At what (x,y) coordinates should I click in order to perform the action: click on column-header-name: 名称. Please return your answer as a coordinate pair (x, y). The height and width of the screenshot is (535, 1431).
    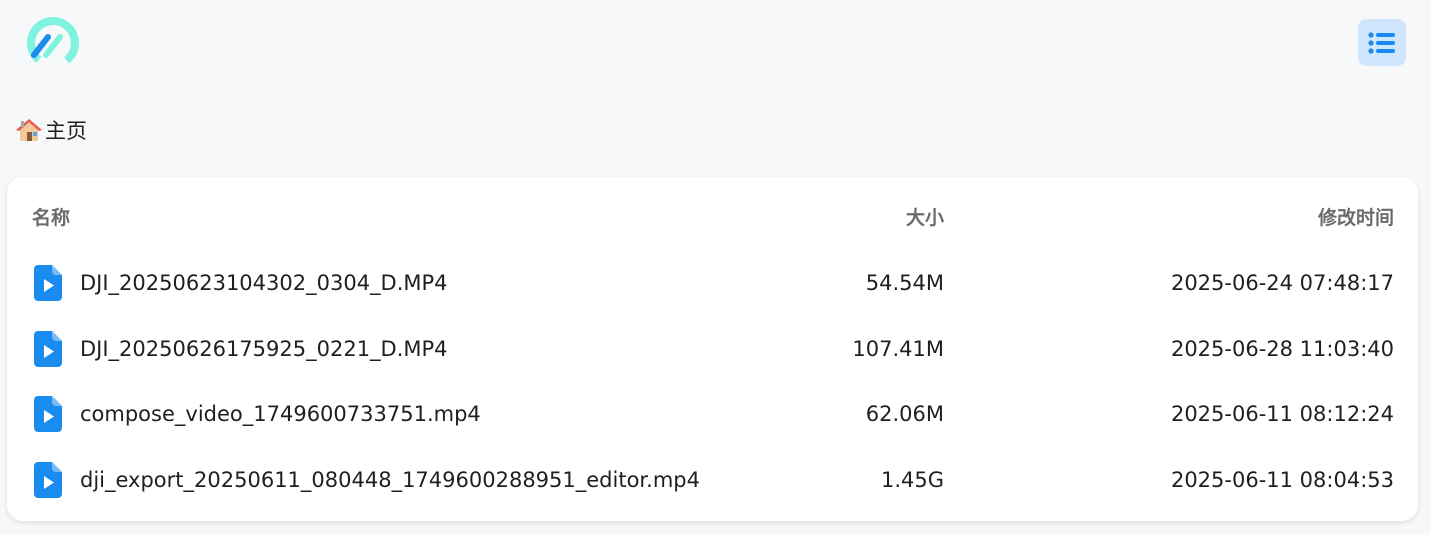
    Looking at the image, I should click on (51, 216).